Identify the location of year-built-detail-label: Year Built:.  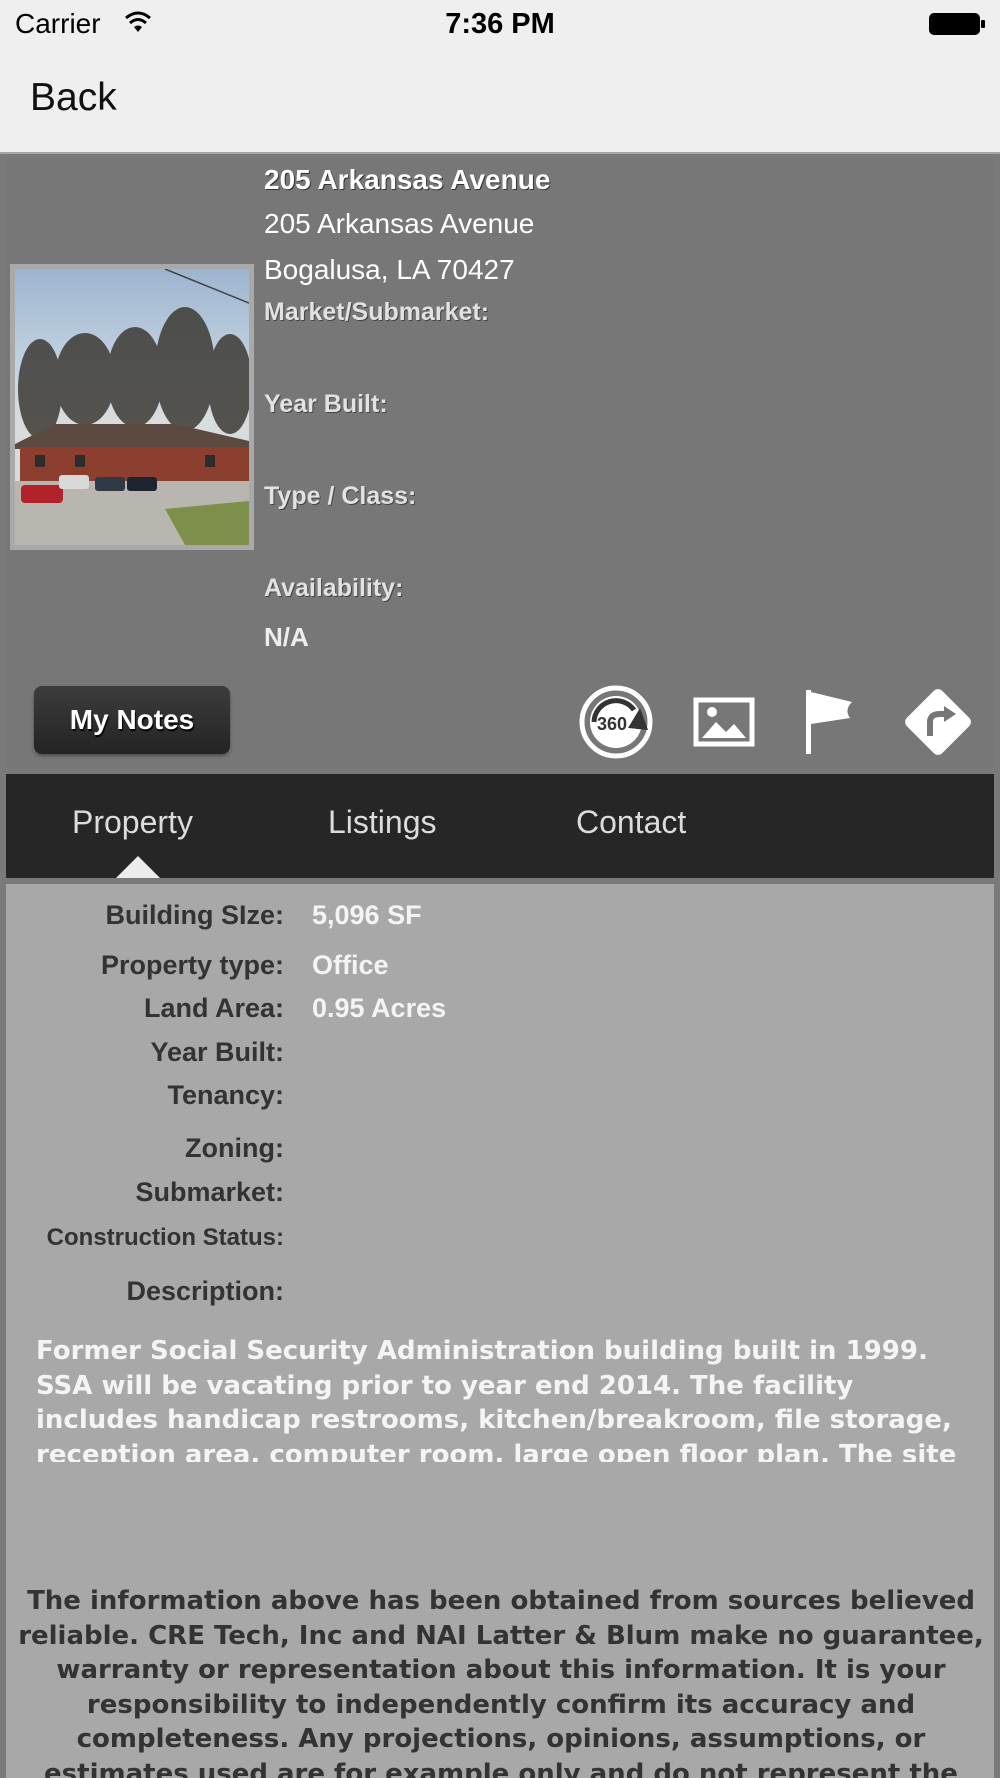
(217, 1052).